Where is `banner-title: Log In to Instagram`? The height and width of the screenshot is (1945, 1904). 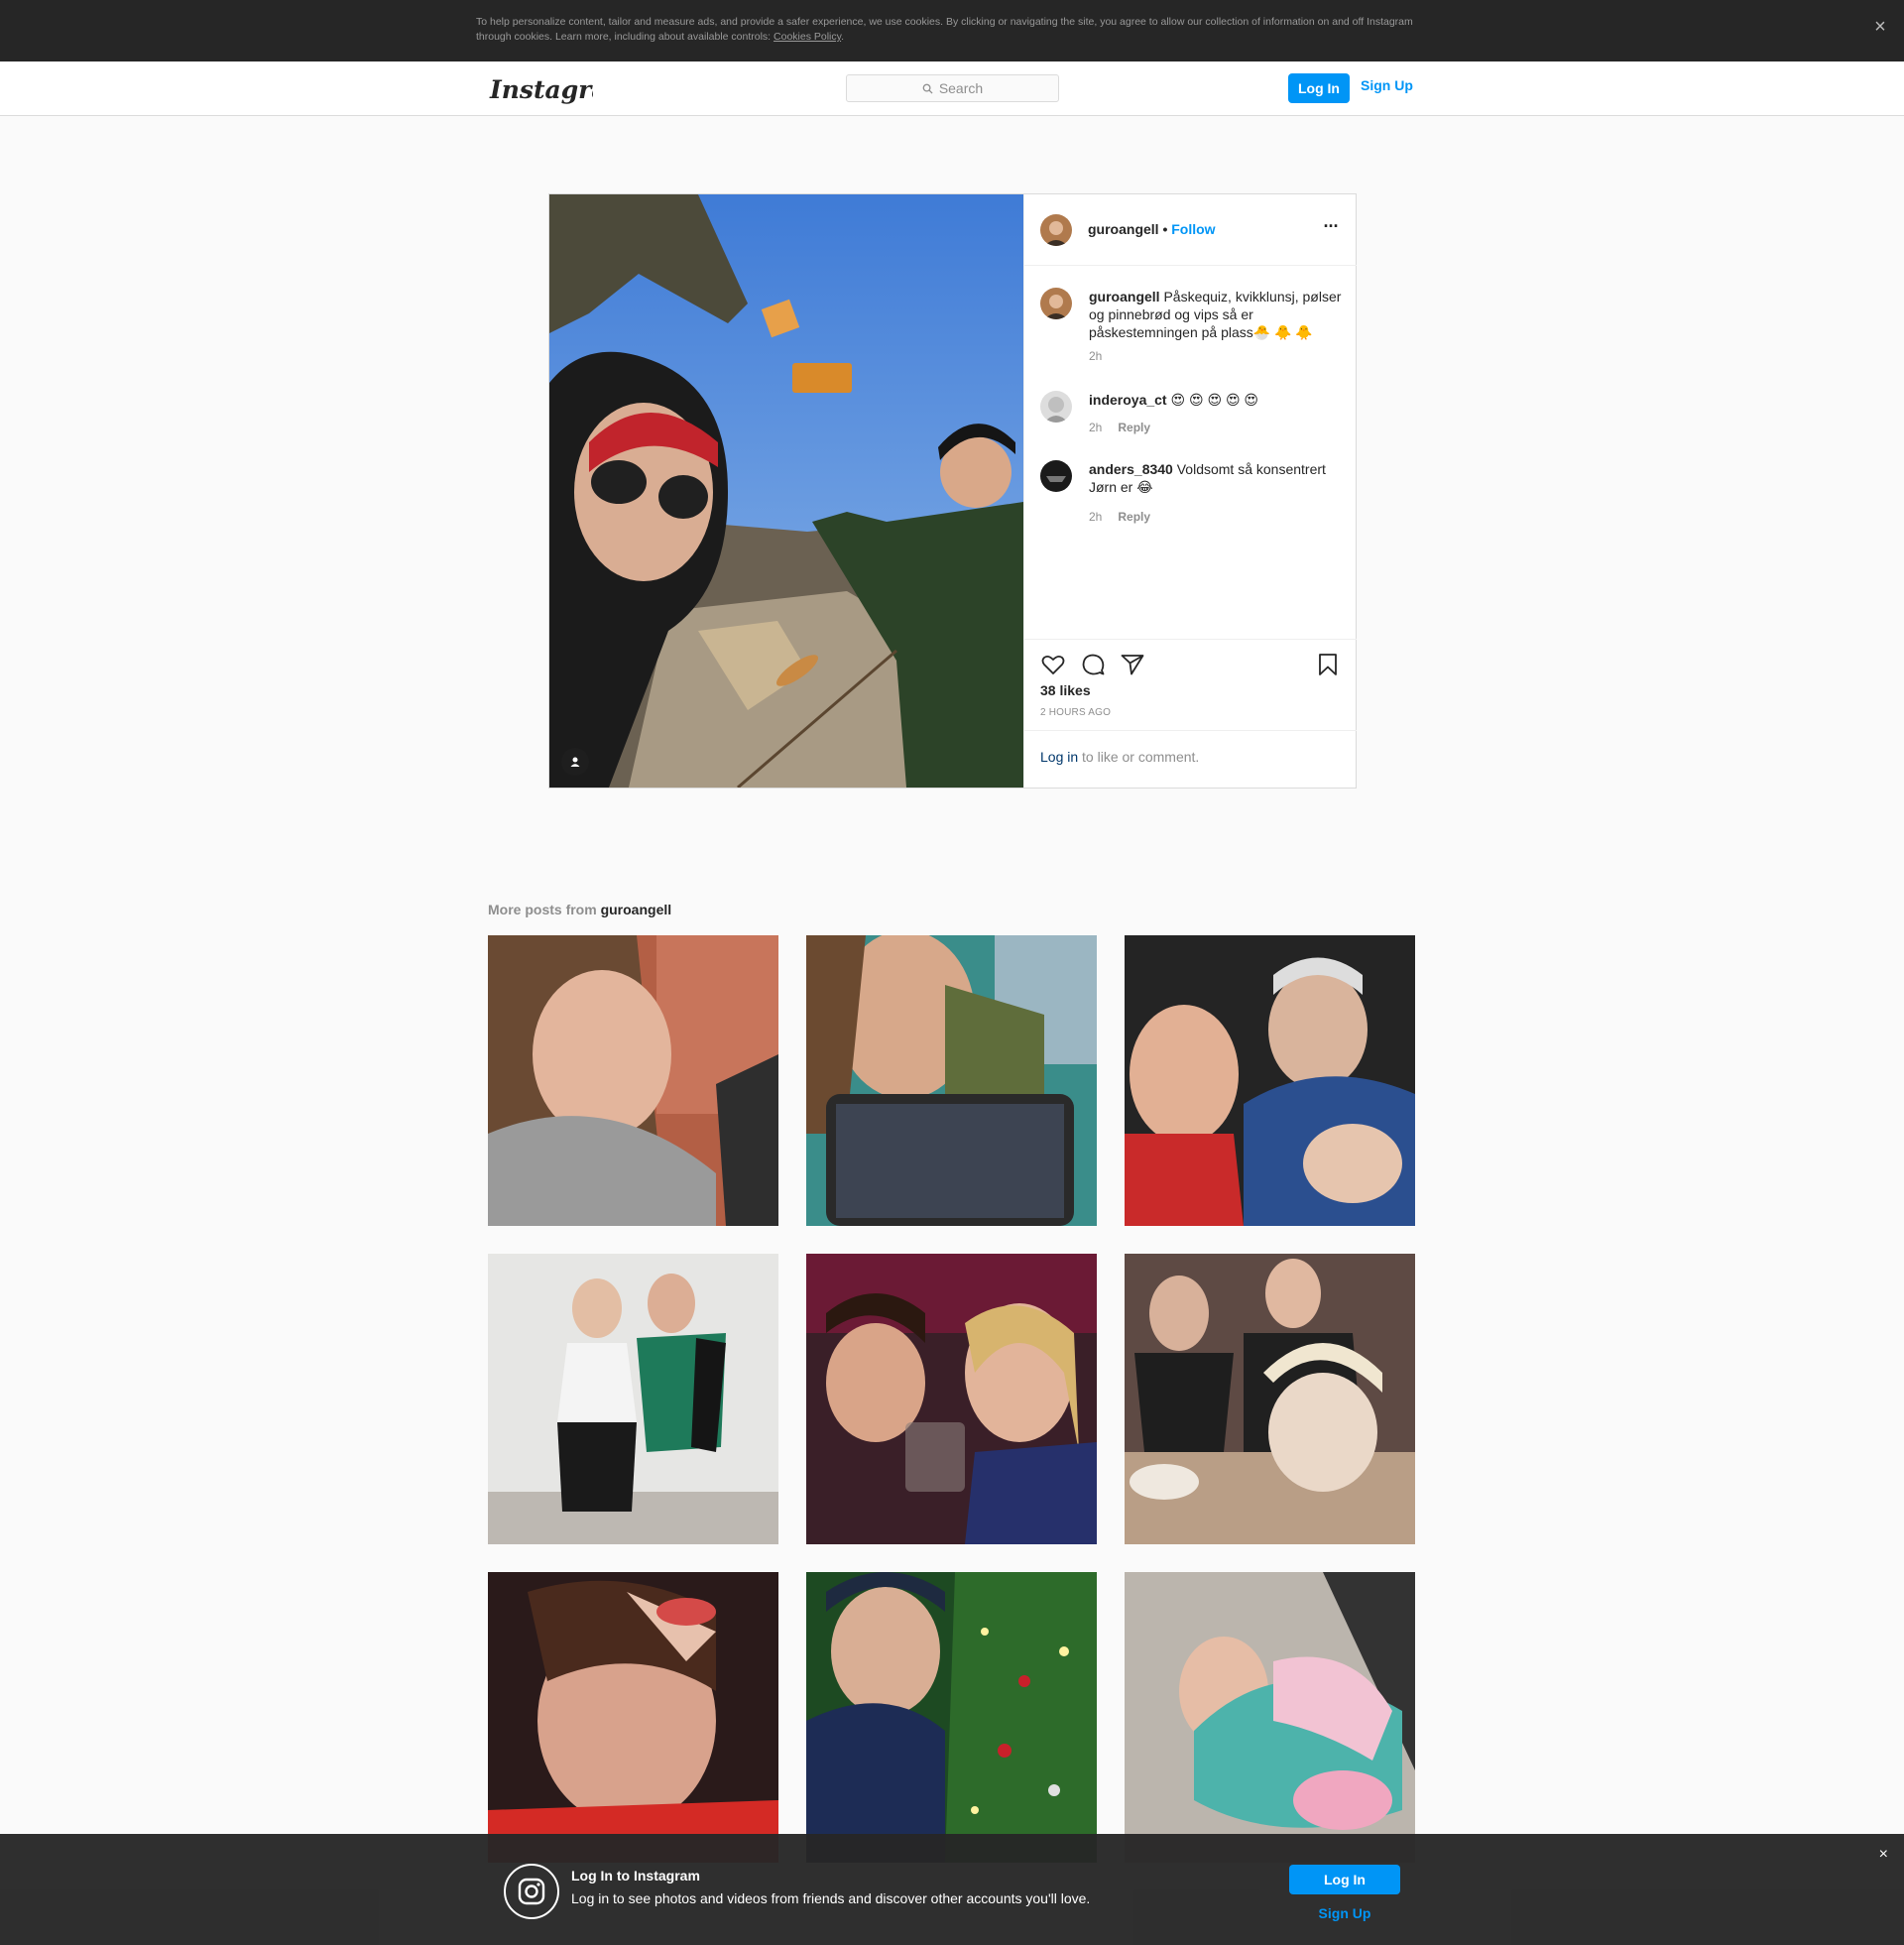 banner-title: Log In to Instagram is located at coordinates (635, 1876).